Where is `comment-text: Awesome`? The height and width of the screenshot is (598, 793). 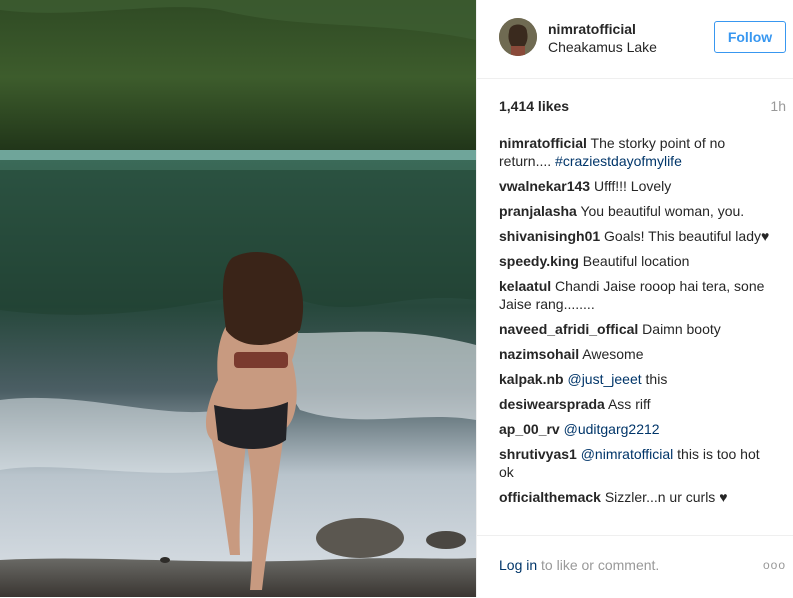 comment-text: Awesome is located at coordinates (613, 354).